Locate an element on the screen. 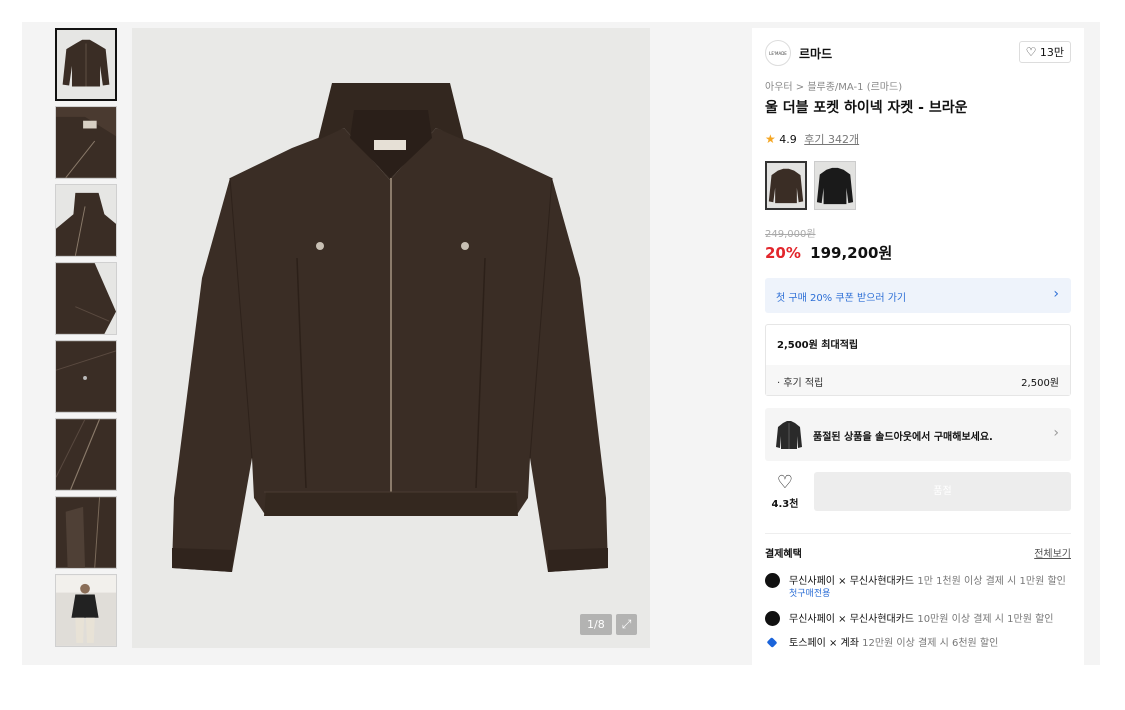 The image size is (1125, 710). benefit-tag: 첫구매전용 is located at coordinates (810, 594).